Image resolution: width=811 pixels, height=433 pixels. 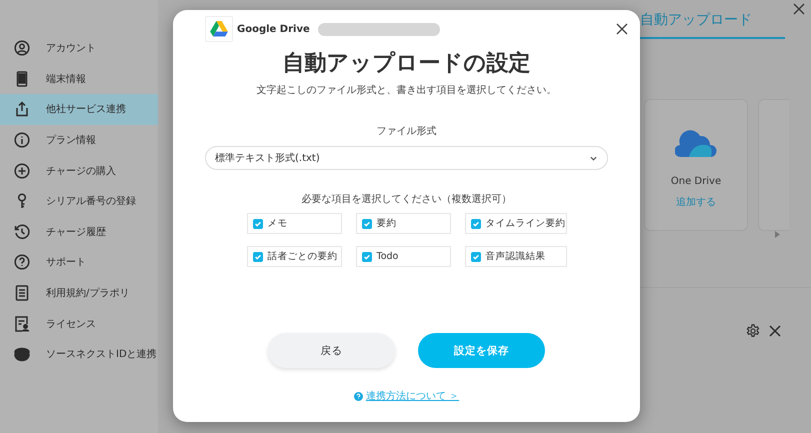 What do you see at coordinates (406, 158) in the screenshot?
I see `file-format-dropdown: 標準テキスト形式(.txt)` at bounding box center [406, 158].